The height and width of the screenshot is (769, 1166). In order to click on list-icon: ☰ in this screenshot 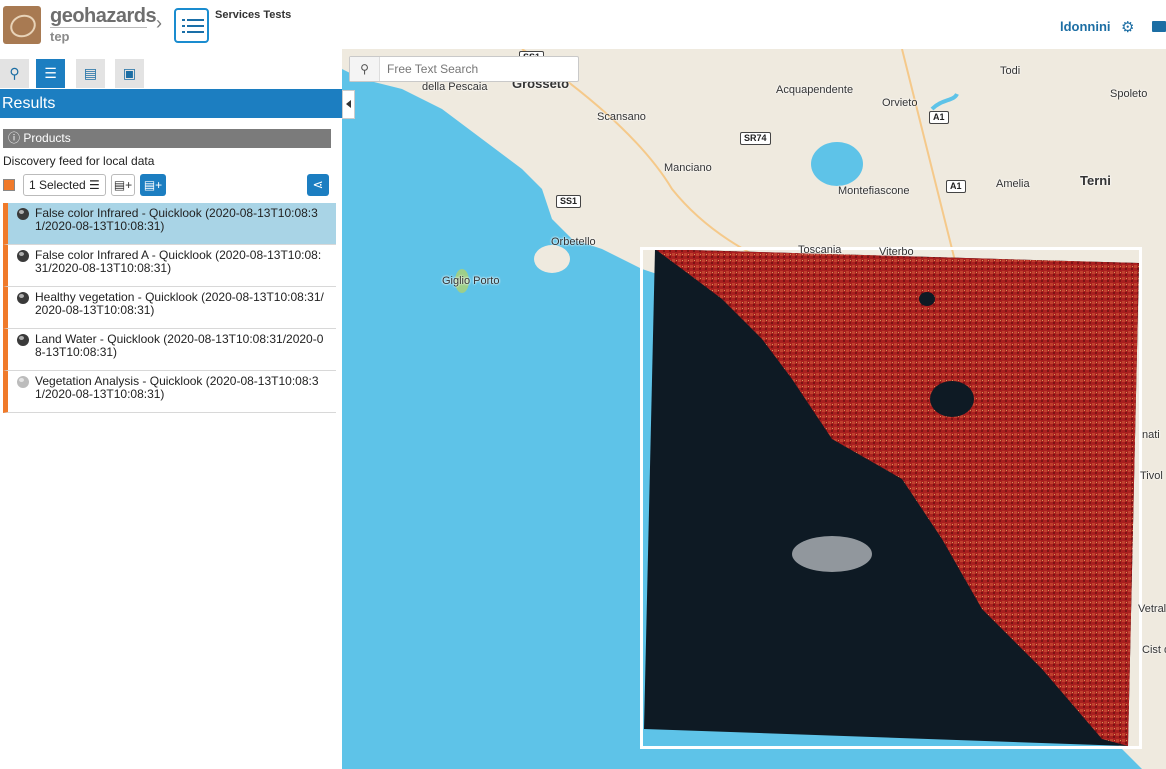, I will do `click(50, 73)`.